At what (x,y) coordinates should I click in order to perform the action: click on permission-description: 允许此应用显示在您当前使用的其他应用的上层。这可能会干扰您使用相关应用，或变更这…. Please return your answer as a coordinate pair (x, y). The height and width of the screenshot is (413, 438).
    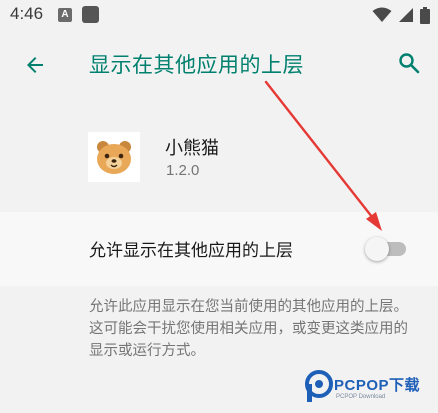
    Looking at the image, I should click on (248, 329).